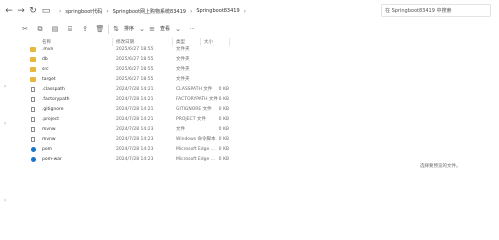 The height and width of the screenshot is (240, 499). I want to click on list-item: target 2025/6/27 18:55 文件夹, so click(132, 80).